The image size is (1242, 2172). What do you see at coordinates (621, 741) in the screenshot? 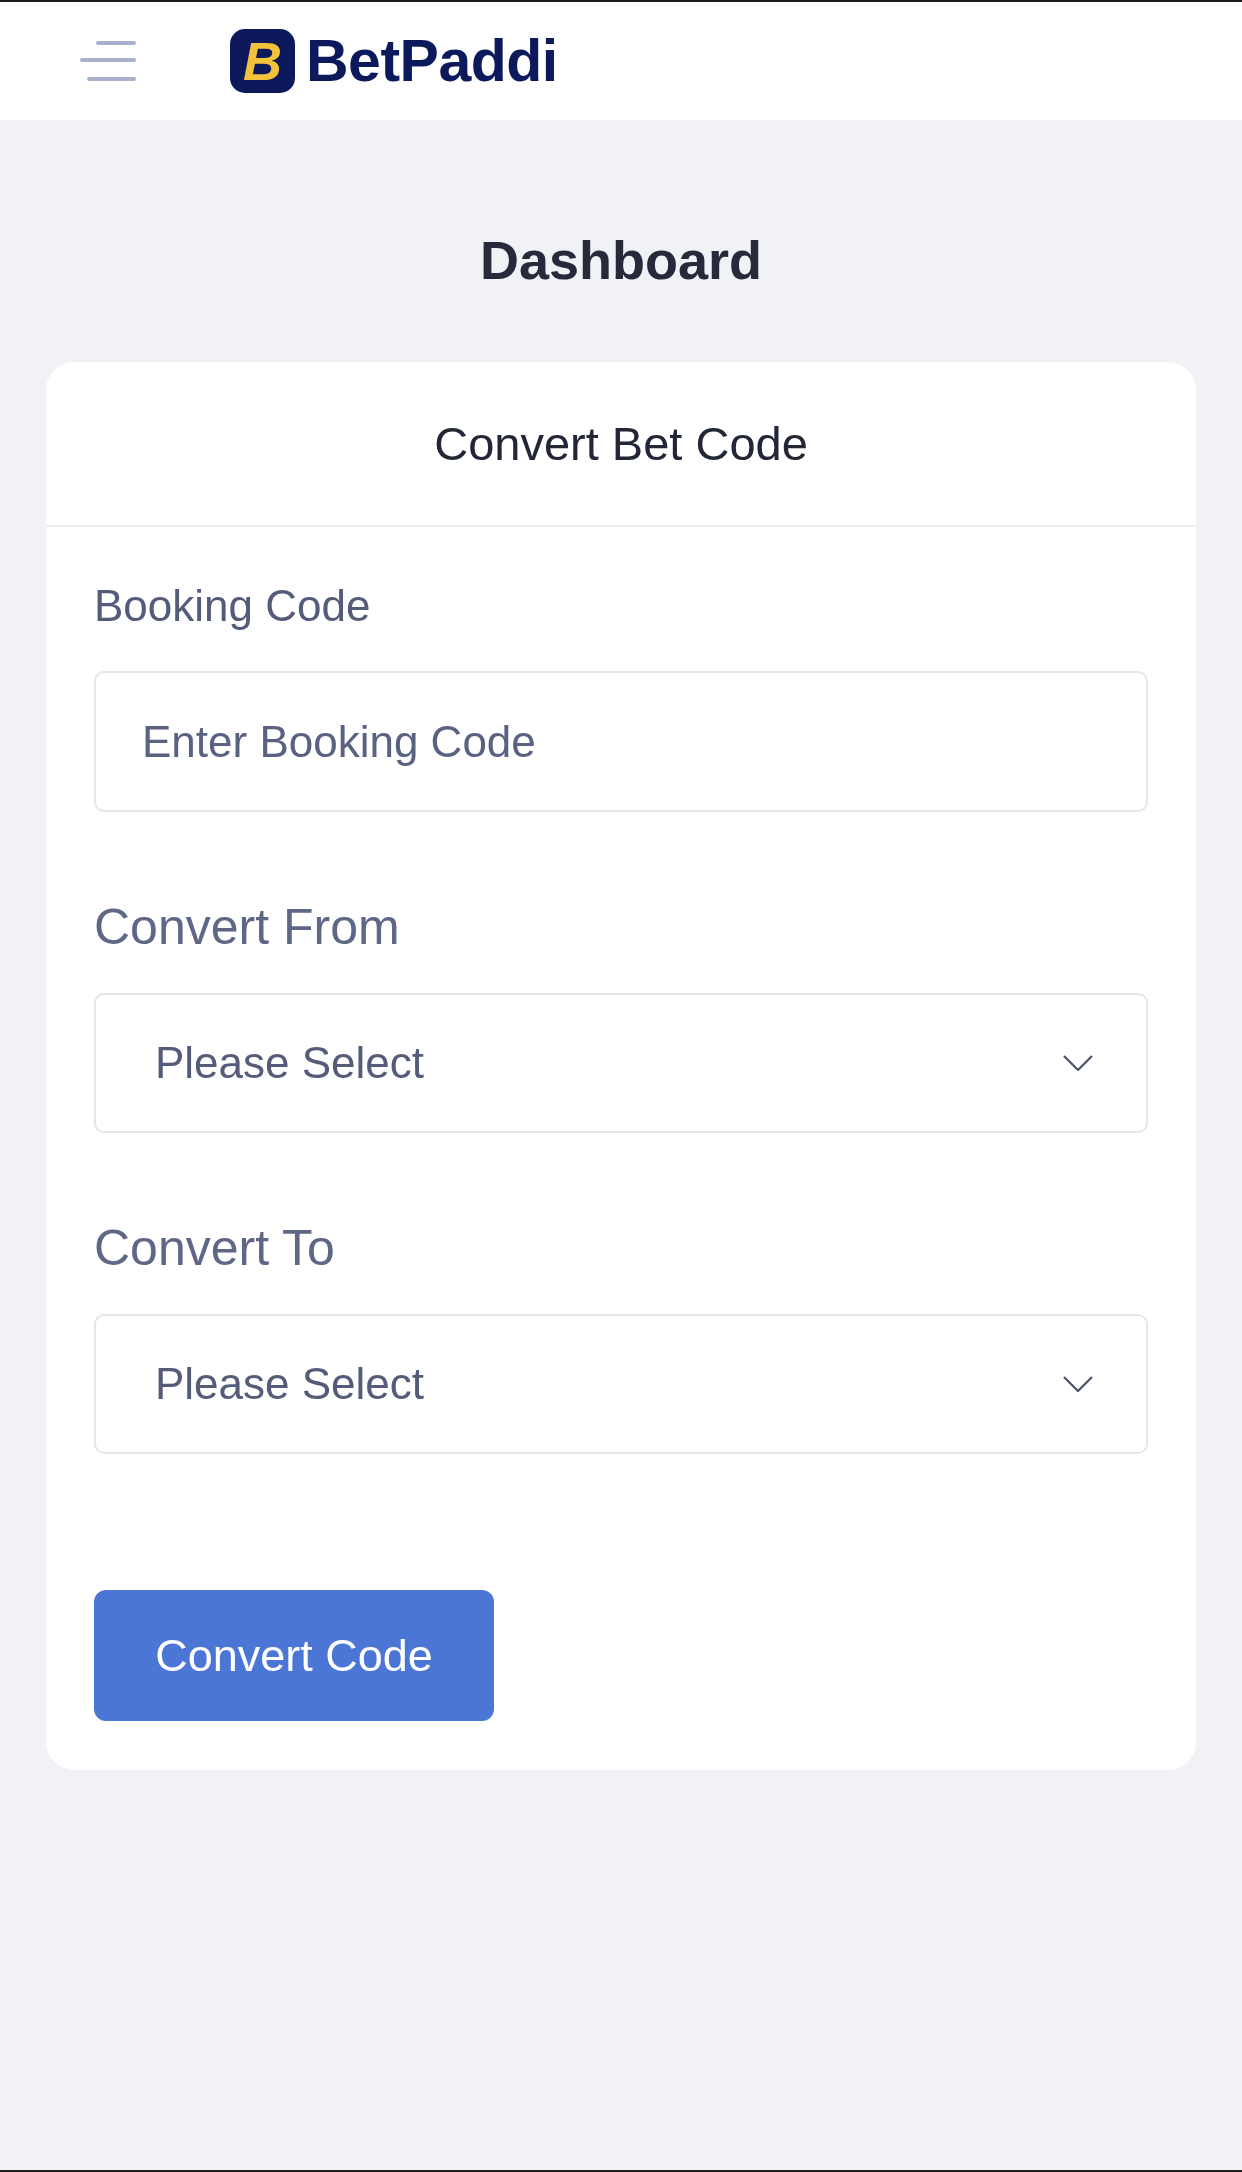
I see `text-input-field: Enter Booking Code` at bounding box center [621, 741].